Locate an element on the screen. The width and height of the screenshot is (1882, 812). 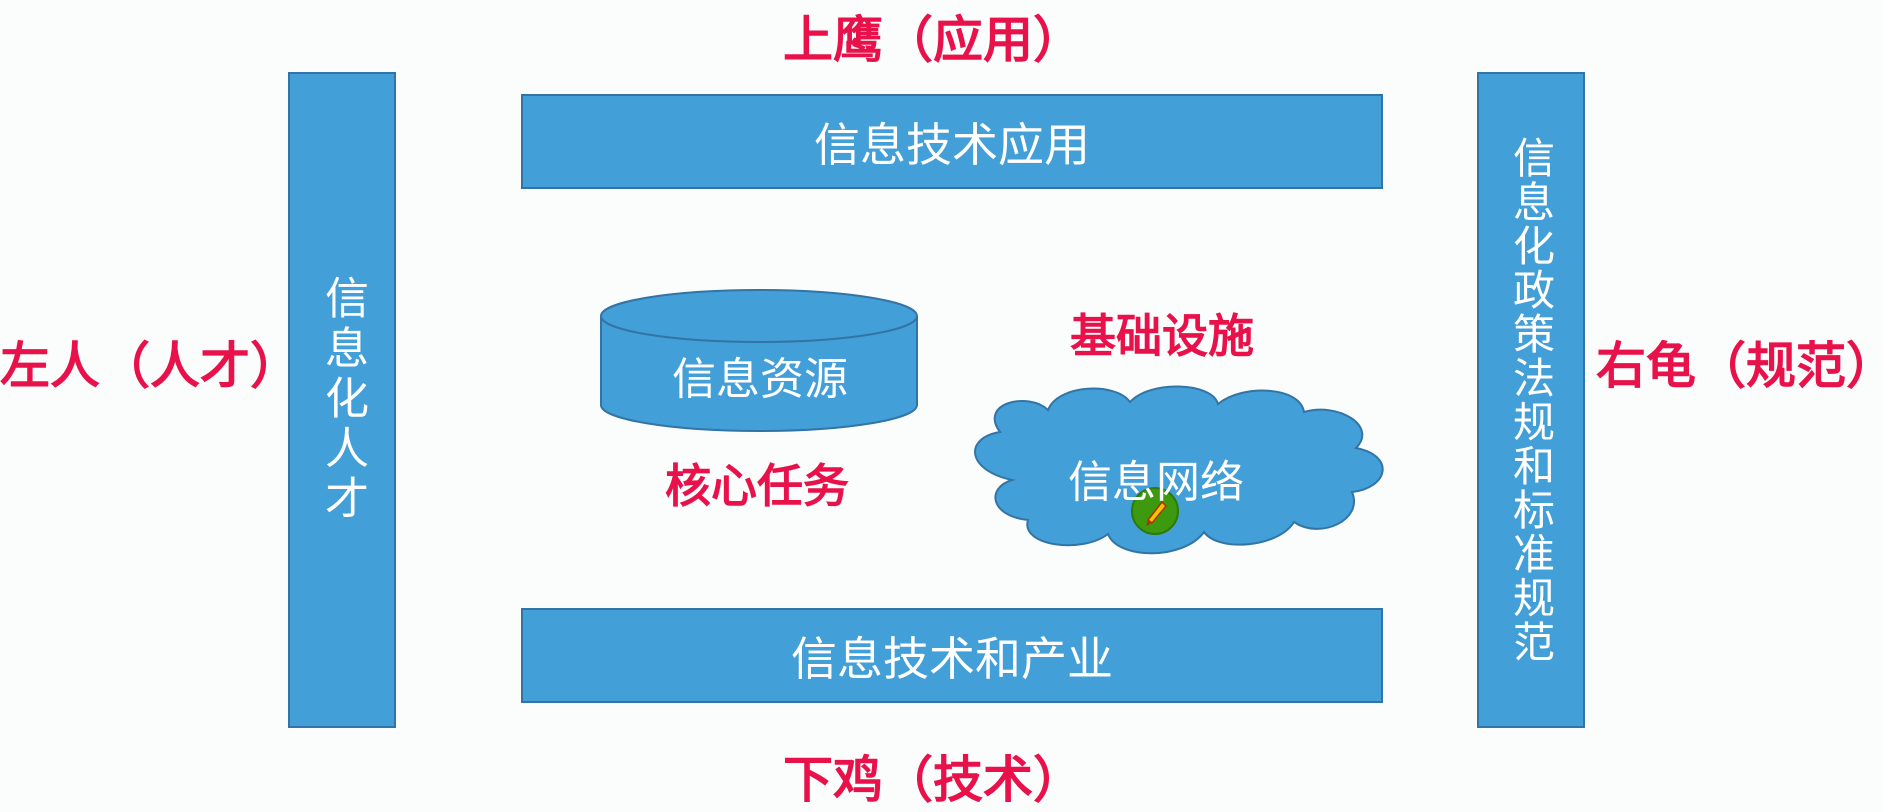
bottom-label: 下鸡（技术） is located at coordinates (933, 780).